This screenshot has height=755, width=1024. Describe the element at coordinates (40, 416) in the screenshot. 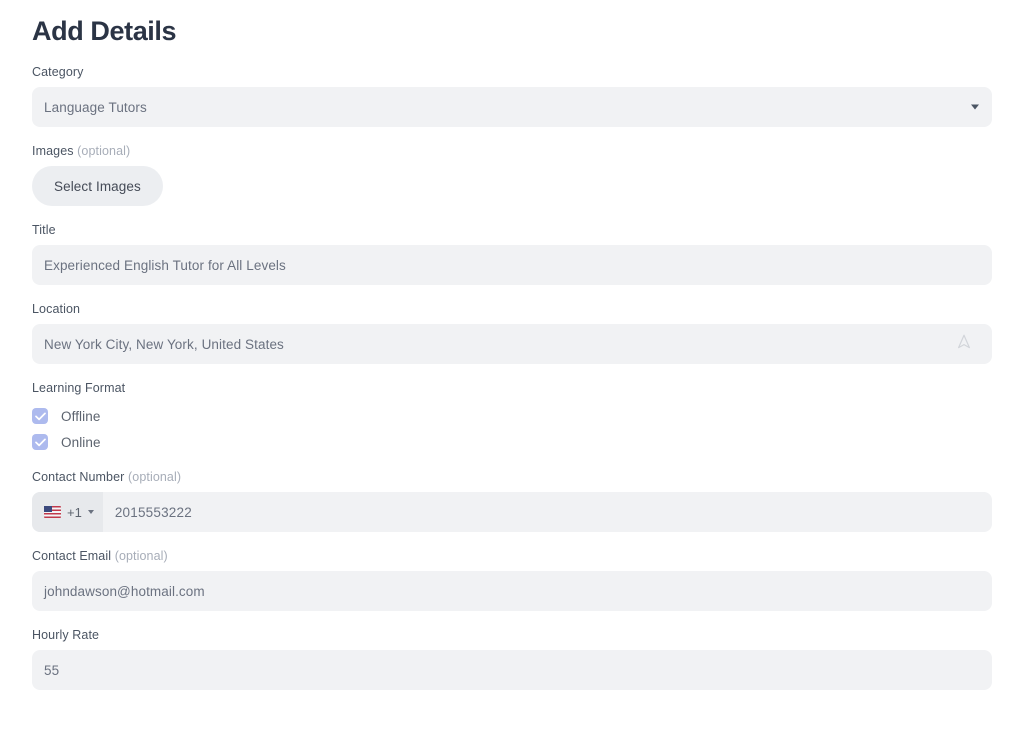

I see `checkbox-offline` at that location.